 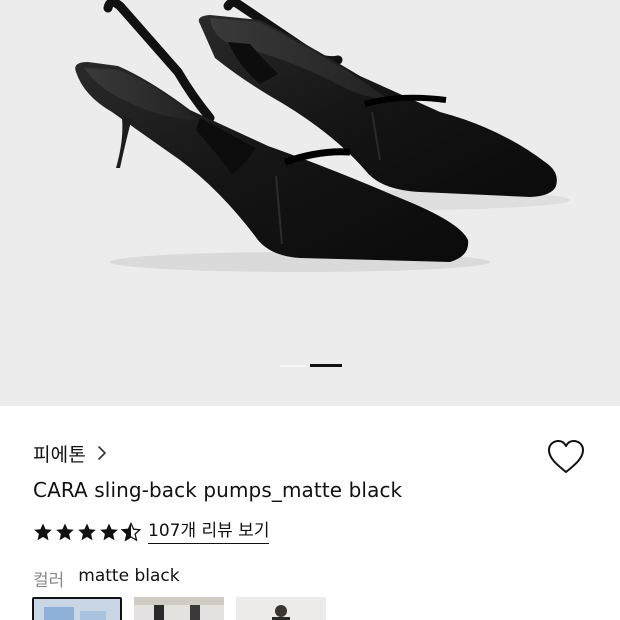 What do you see at coordinates (131, 532) in the screenshot?
I see `star-half-icon` at bounding box center [131, 532].